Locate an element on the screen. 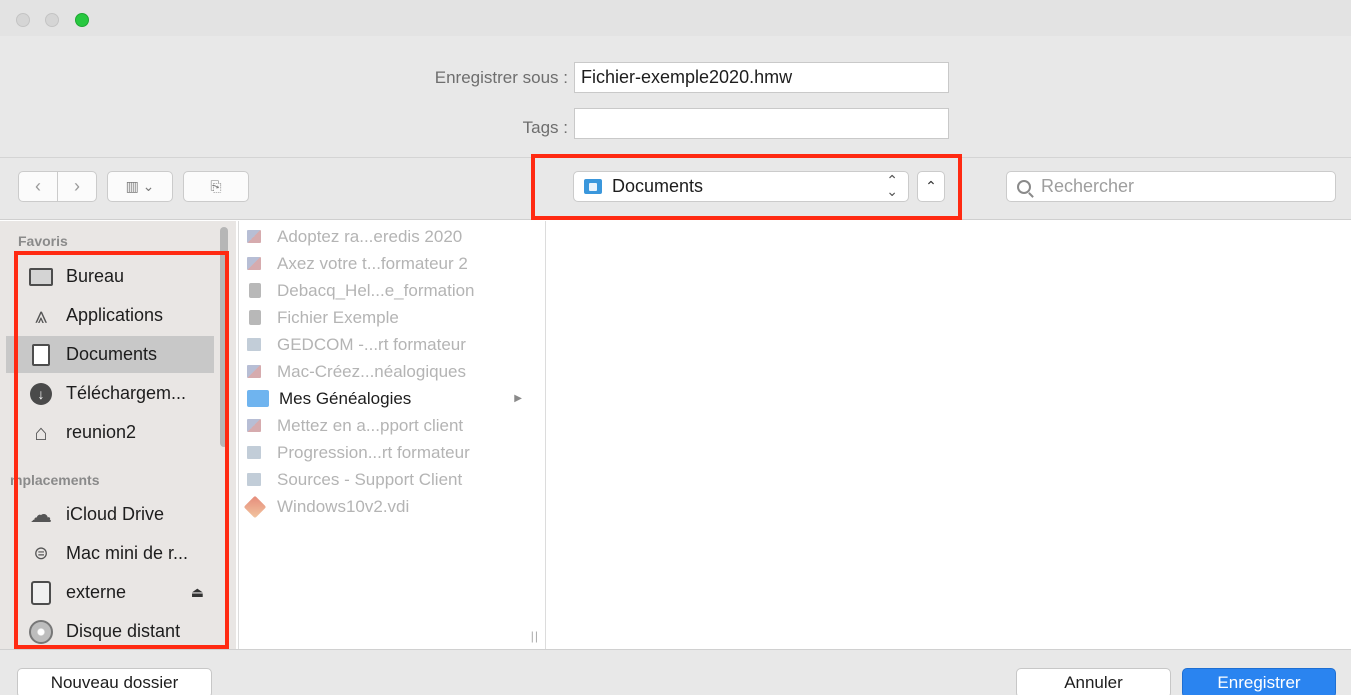 The height and width of the screenshot is (695, 1351). popup-chevrons-icon: ⌃ ⌄ is located at coordinates (892, 185).